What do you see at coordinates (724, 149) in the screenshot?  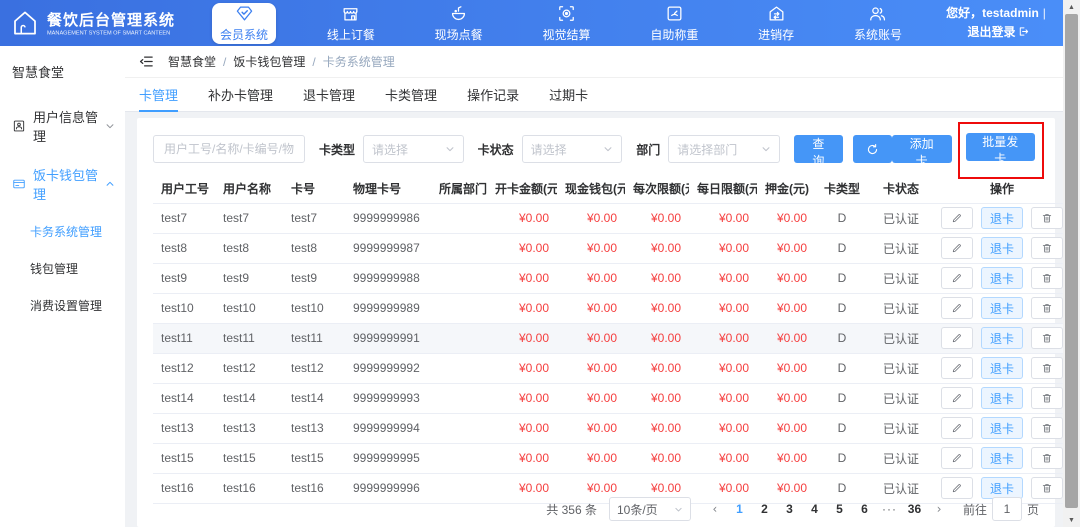 I see `department-select: 请选择部门` at bounding box center [724, 149].